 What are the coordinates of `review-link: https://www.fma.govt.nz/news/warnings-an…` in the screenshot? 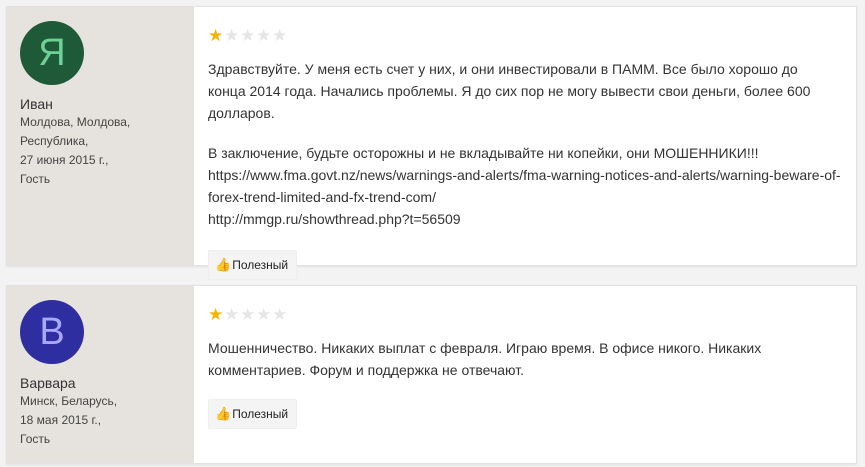 It's located at (524, 186).